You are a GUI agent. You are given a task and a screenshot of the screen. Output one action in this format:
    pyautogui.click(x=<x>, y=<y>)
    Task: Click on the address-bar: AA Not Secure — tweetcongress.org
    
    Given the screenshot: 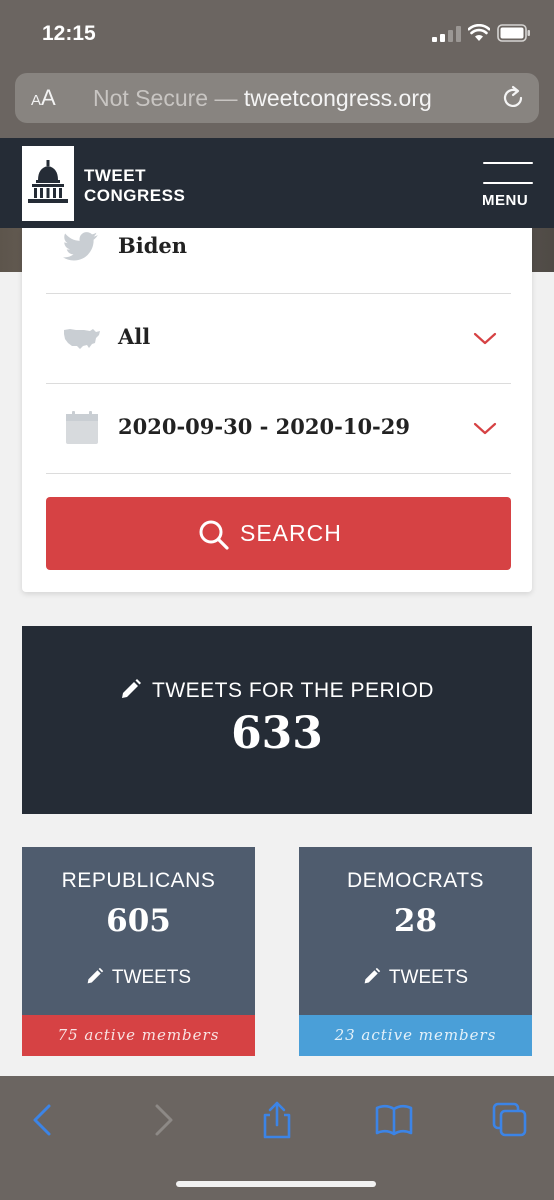 What is the action you would take?
    pyautogui.click(x=277, y=98)
    